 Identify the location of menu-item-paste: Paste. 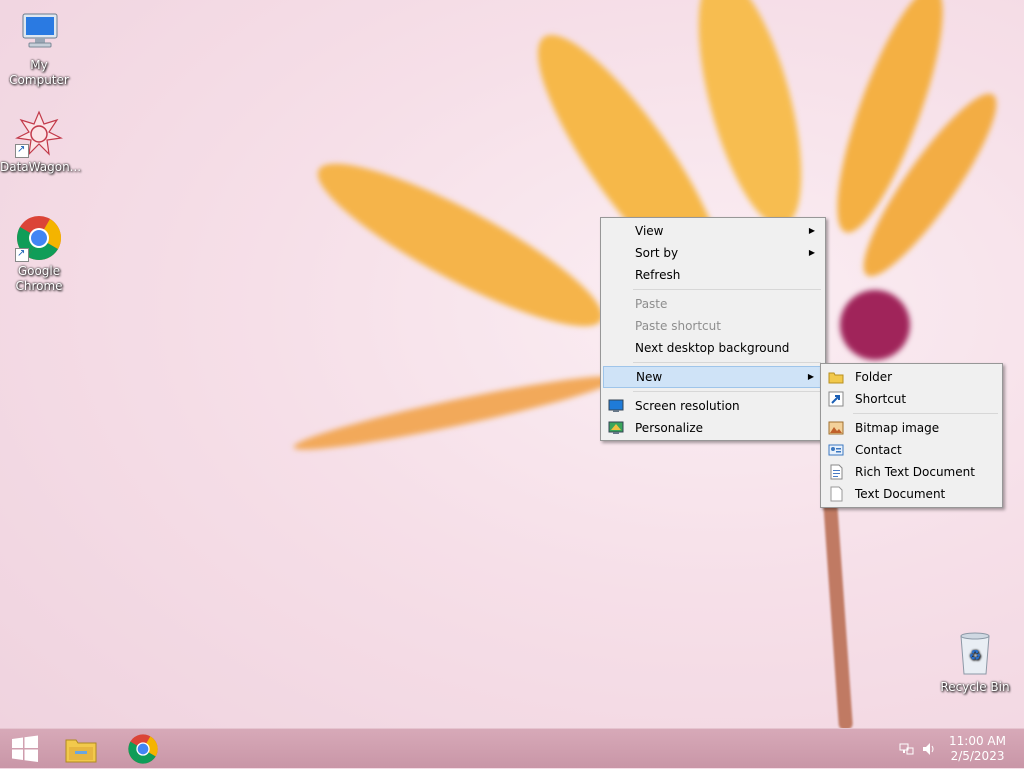
(651, 304).